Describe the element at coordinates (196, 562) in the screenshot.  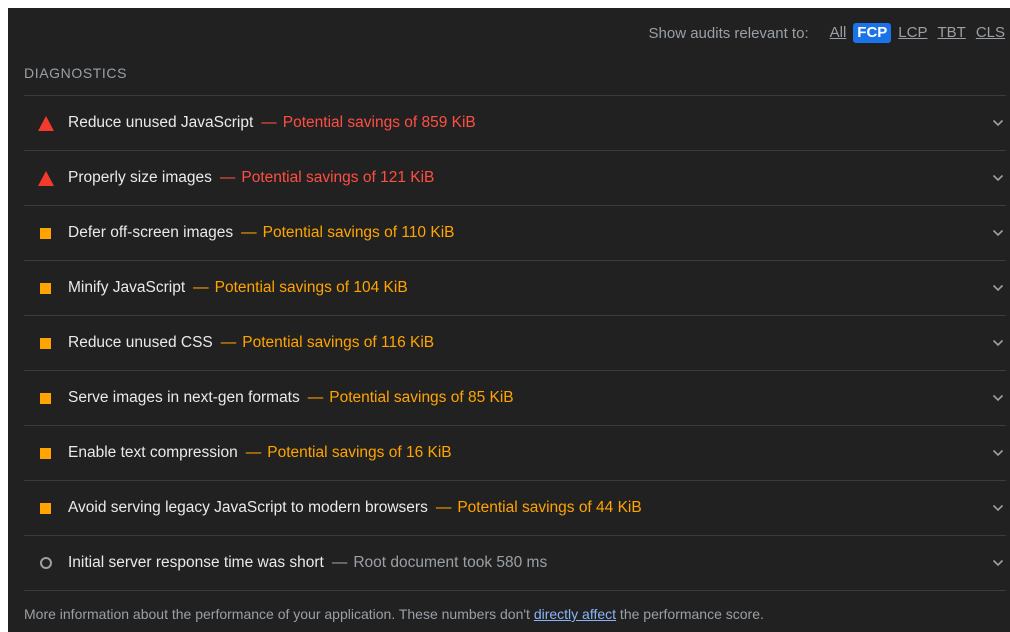
I see `audit-title: Initial server response time was short` at that location.